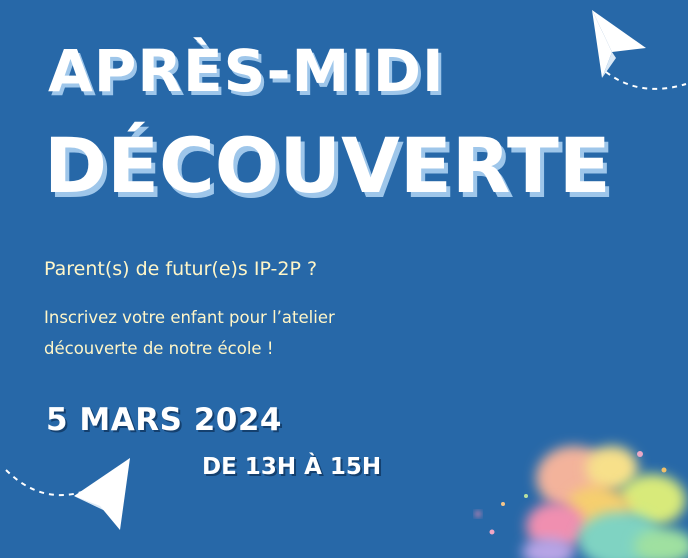  I want to click on question-text: Parent(s) de futur(e)s IP-2P ?, so click(181, 269).